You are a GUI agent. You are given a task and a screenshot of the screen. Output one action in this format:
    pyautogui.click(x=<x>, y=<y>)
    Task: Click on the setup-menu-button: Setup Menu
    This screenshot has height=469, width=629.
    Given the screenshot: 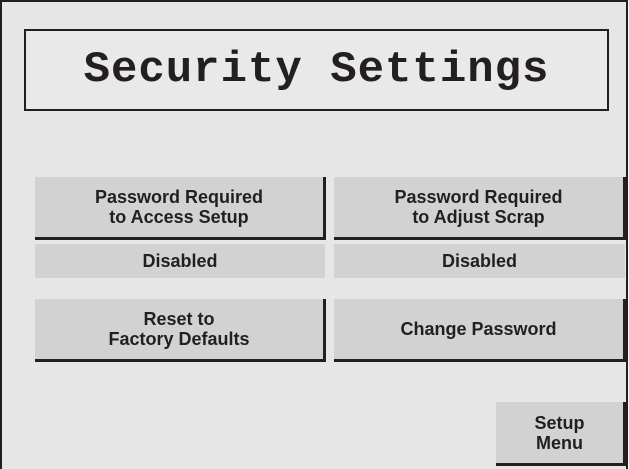 What is the action you would take?
    pyautogui.click(x=561, y=434)
    